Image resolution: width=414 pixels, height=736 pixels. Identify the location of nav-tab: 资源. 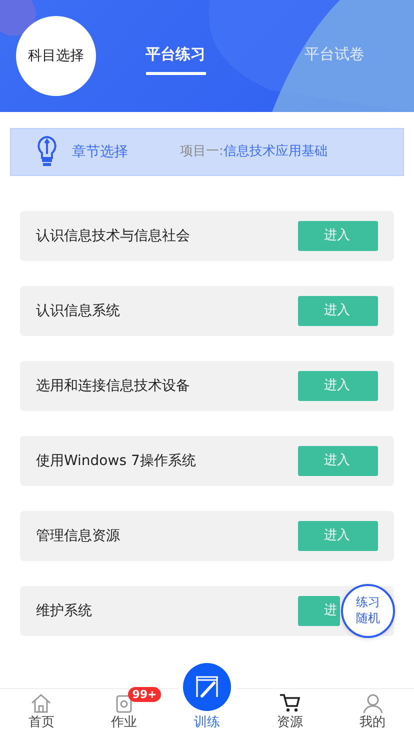
(290, 712).